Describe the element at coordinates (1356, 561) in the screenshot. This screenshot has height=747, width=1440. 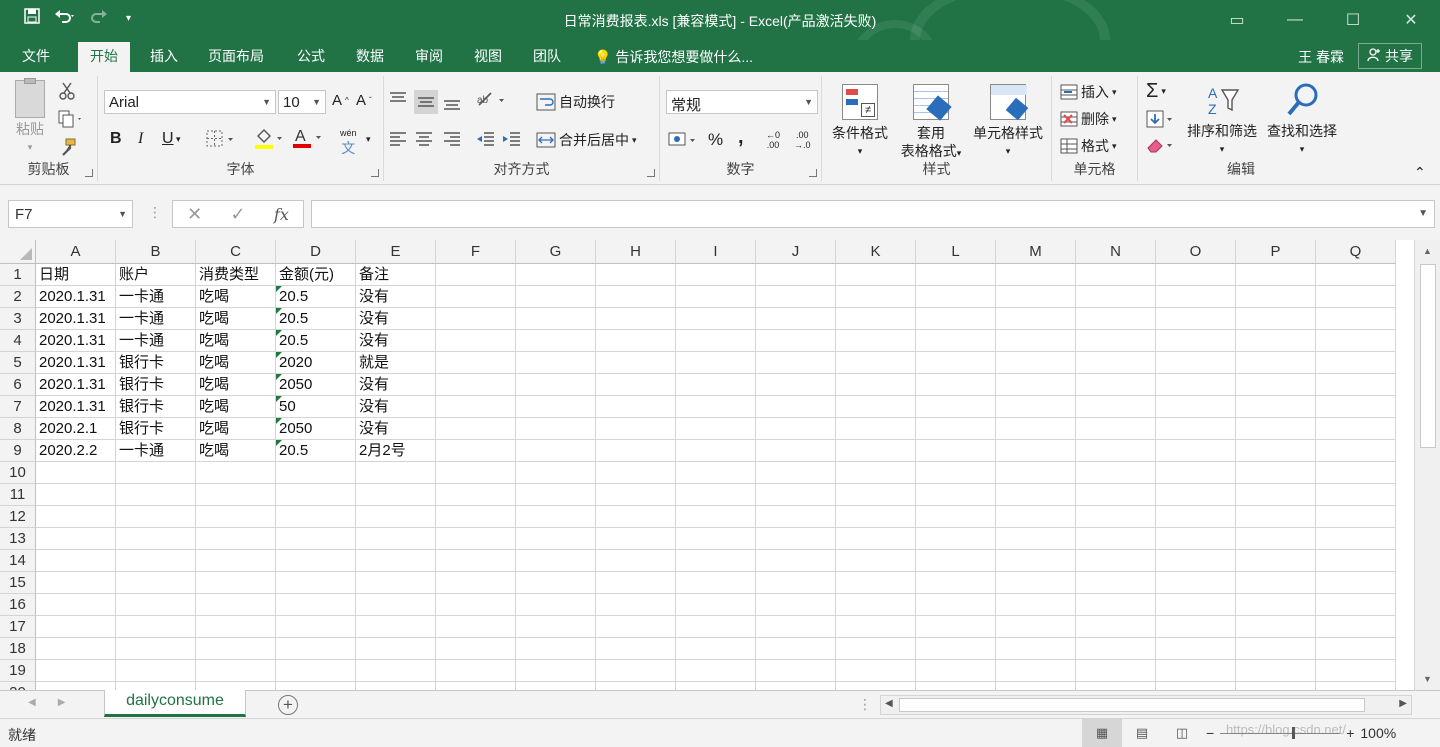
I see `cell-Q14` at that location.